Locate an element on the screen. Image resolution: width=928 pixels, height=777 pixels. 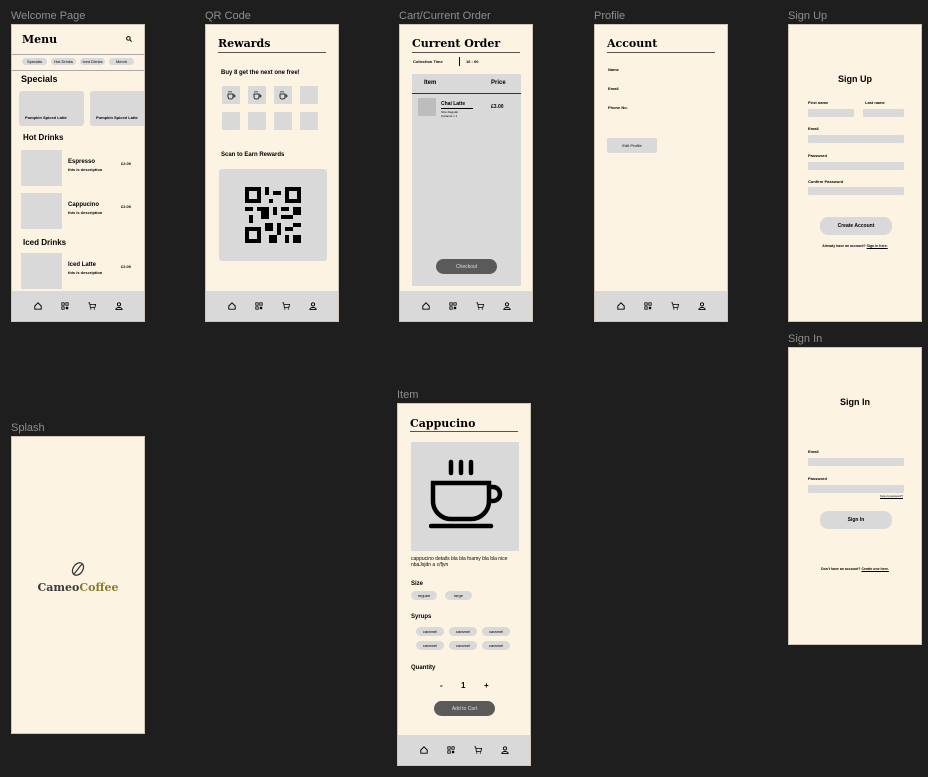
create-account-button: Create Account is located at coordinates (856, 226).